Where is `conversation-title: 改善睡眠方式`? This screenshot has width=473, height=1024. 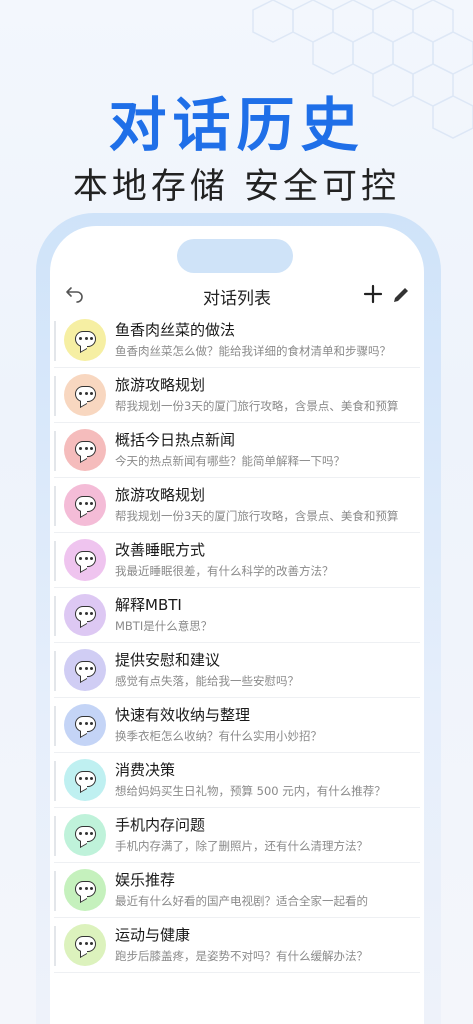
conversation-title: 改善睡眠方式 is located at coordinates (160, 550).